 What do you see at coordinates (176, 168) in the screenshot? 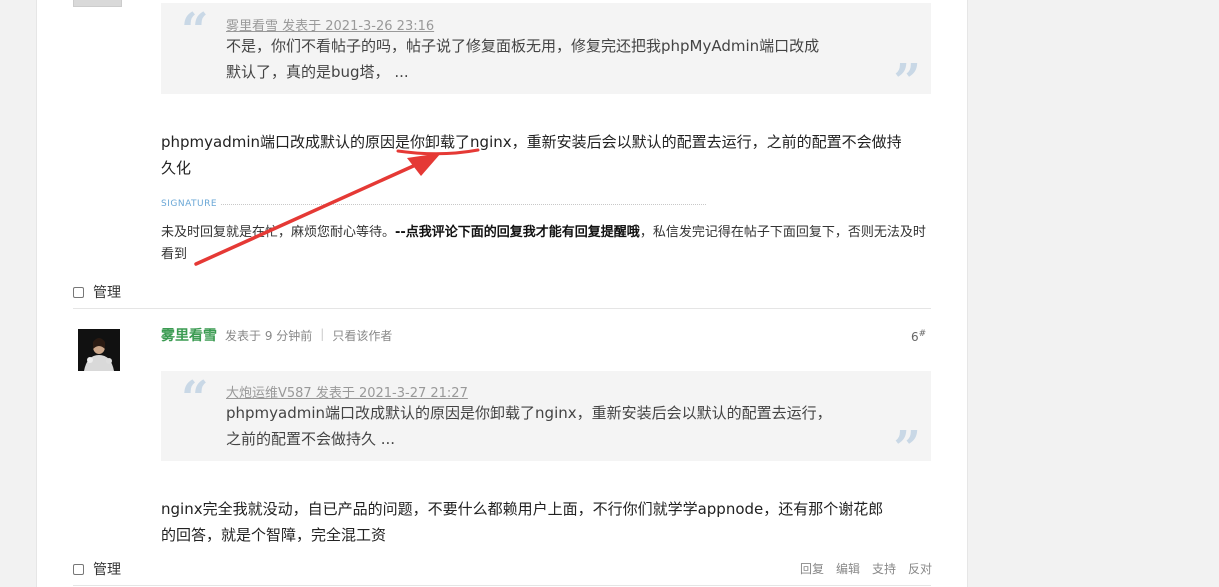
I see `post-body-line: 久化` at bounding box center [176, 168].